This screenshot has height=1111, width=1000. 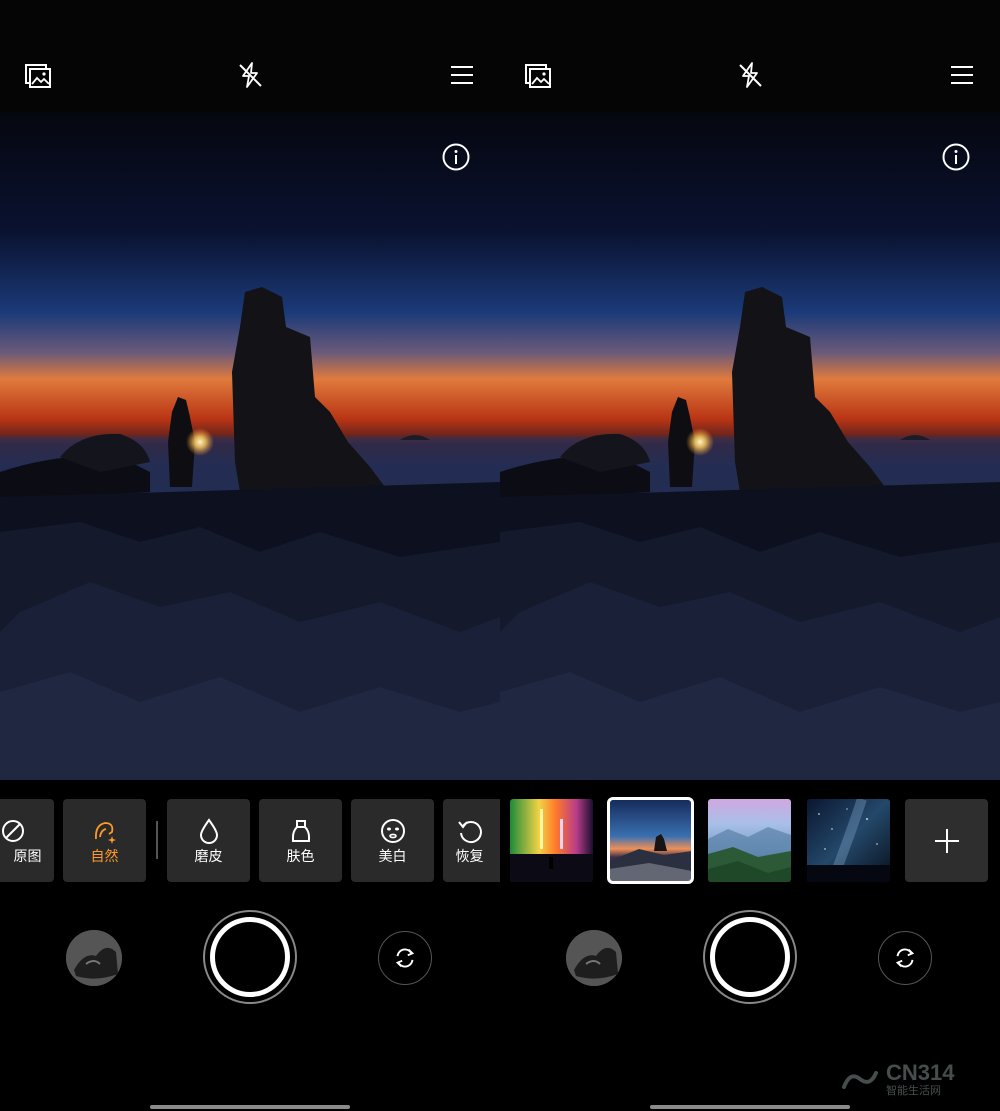 What do you see at coordinates (392, 856) in the screenshot?
I see `beauty-option-label: 美白` at bounding box center [392, 856].